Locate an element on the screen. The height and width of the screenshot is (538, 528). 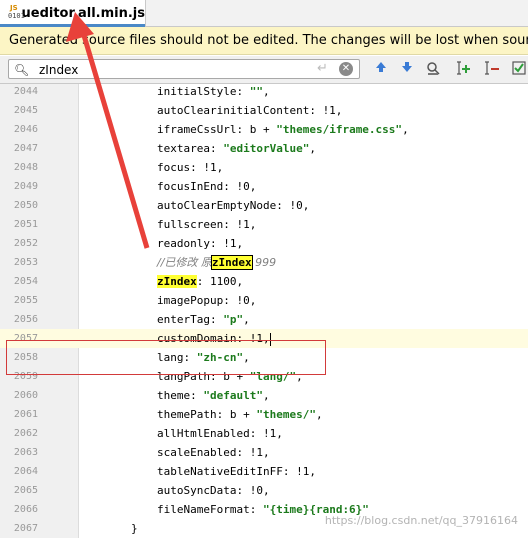
file-tab: JS 0101 ueditor.all.min.js is located at coordinates (73, 13).